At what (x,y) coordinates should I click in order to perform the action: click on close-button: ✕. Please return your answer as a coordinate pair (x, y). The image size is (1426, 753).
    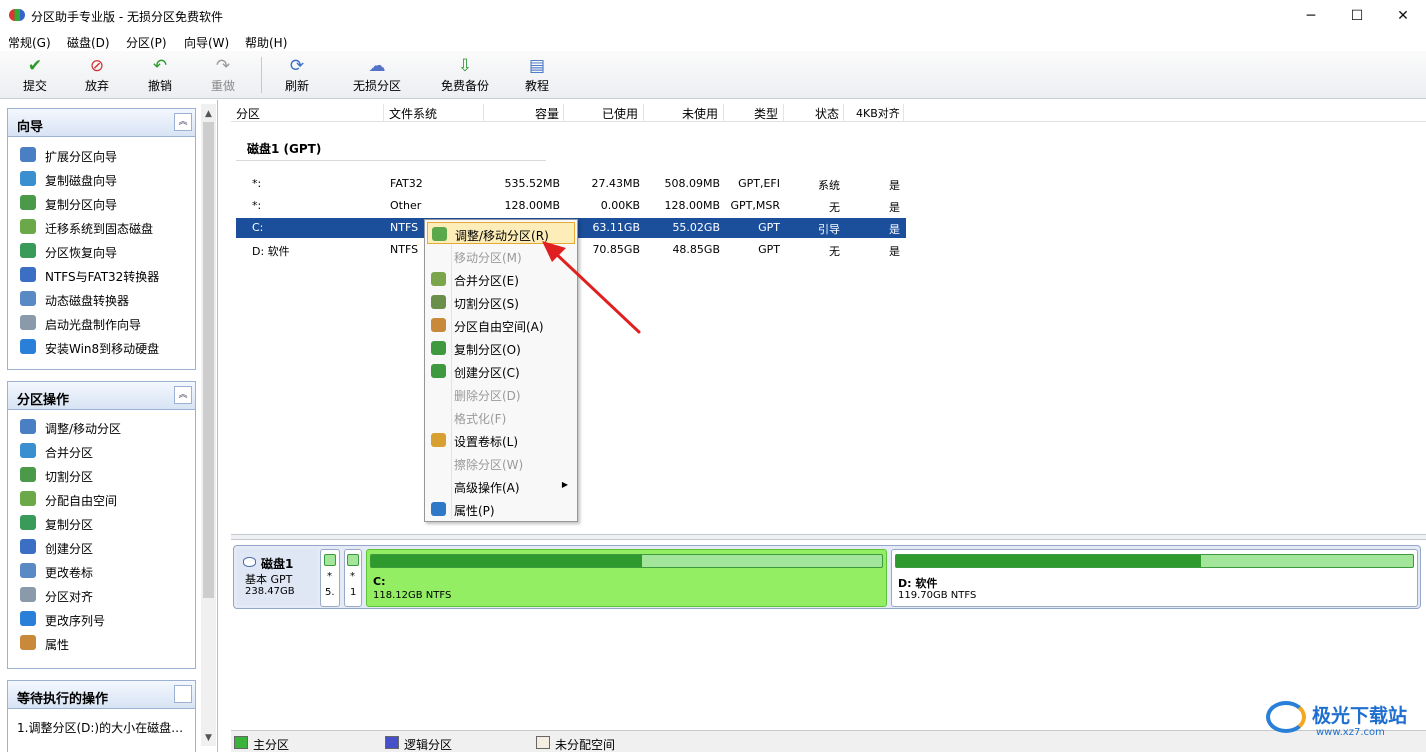
    Looking at the image, I should click on (1403, 15).